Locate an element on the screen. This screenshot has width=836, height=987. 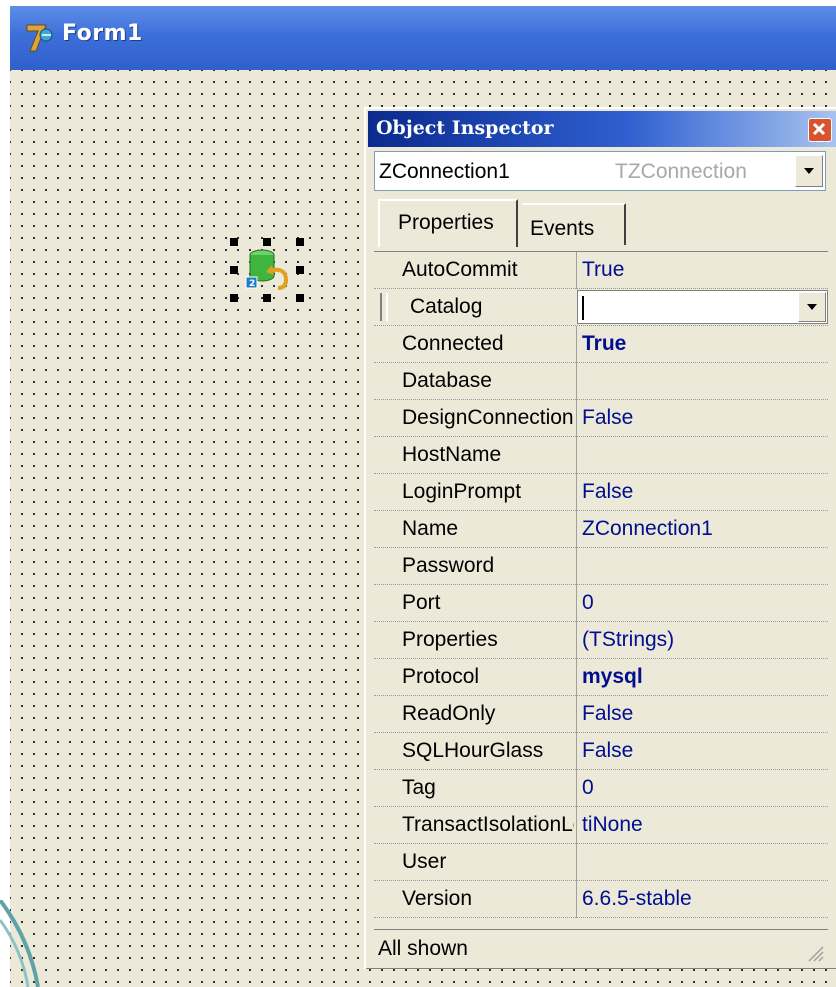
property-name: HostName is located at coordinates (452, 454).